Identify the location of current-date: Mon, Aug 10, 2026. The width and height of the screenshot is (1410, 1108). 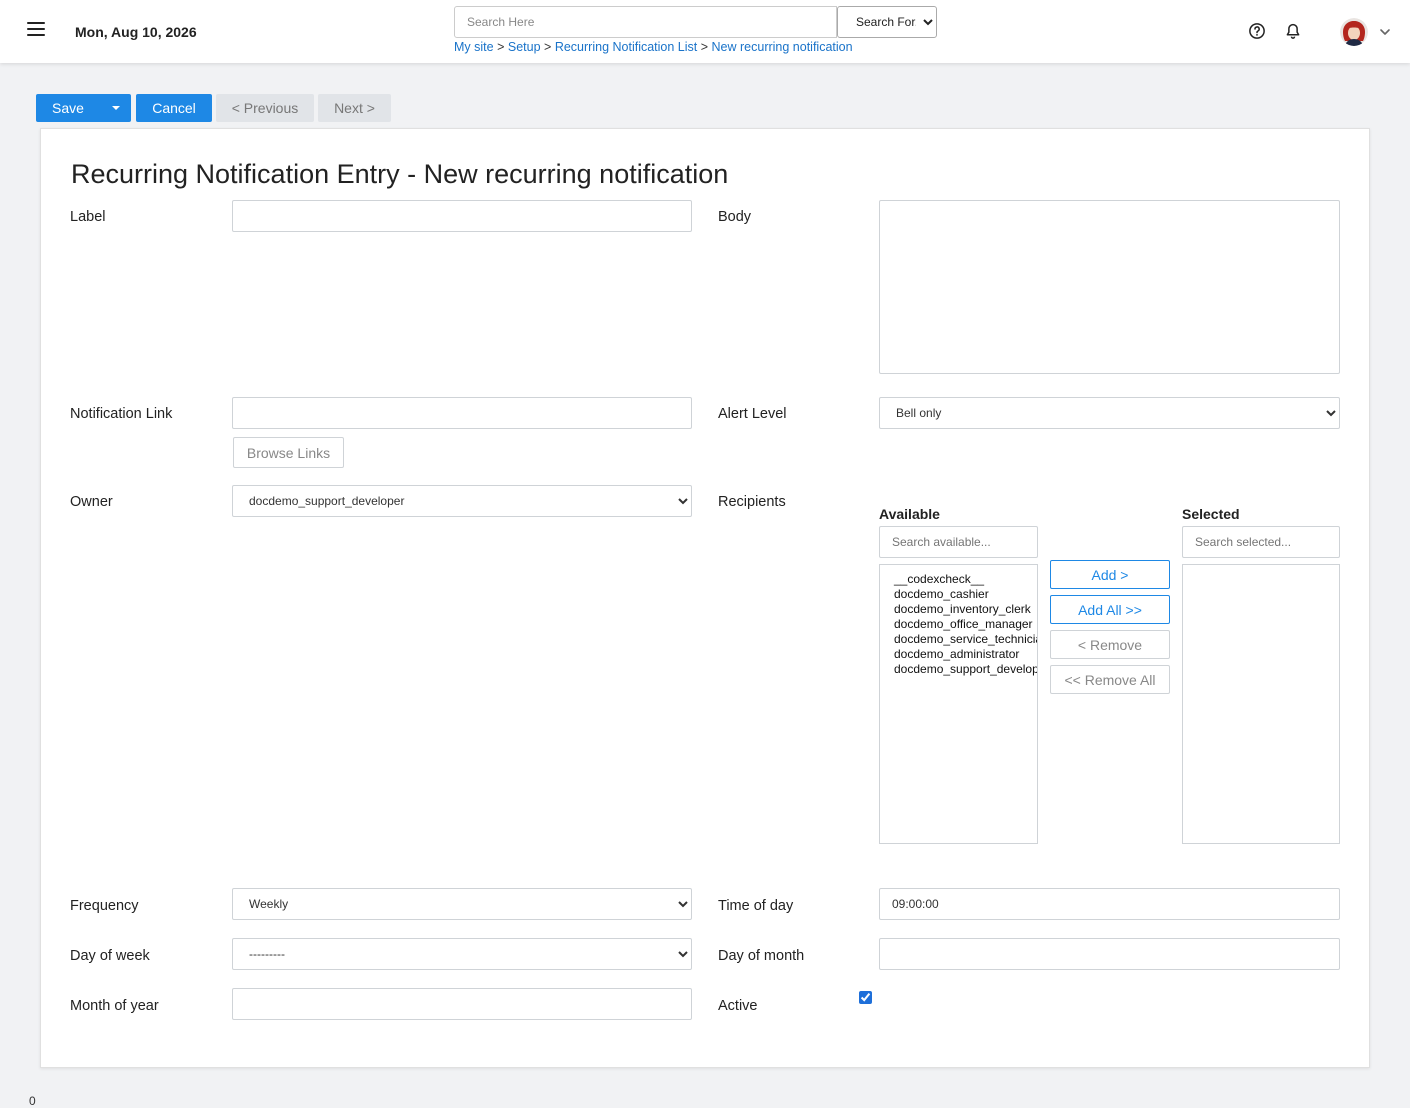
(136, 32).